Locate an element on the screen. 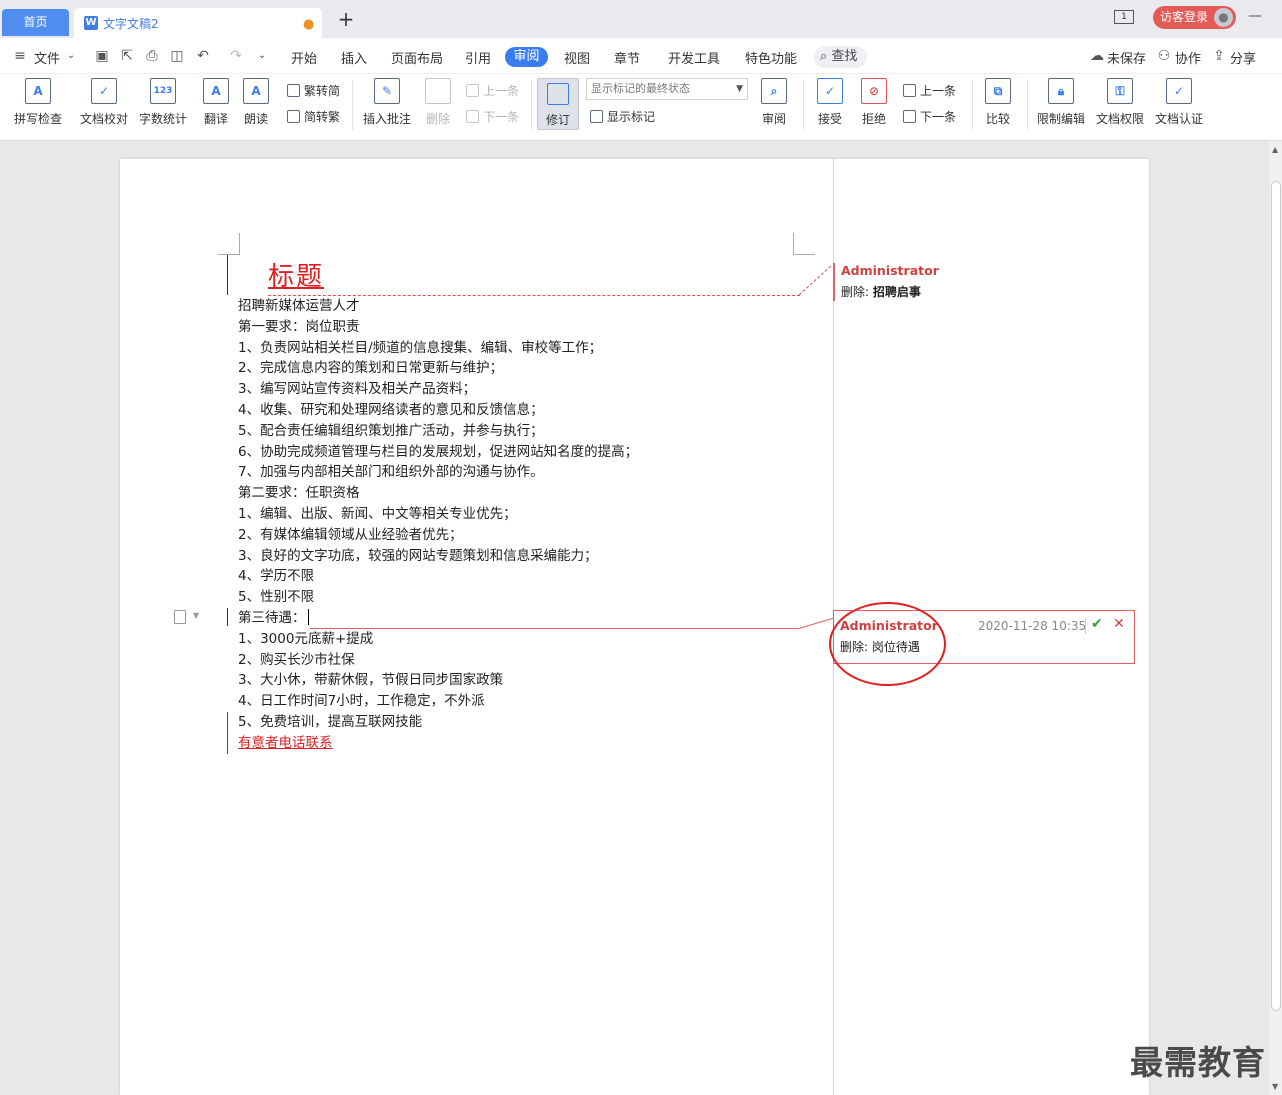  revision-balloon: Administrator 删除: 招聘启事 is located at coordinates (983, 282).